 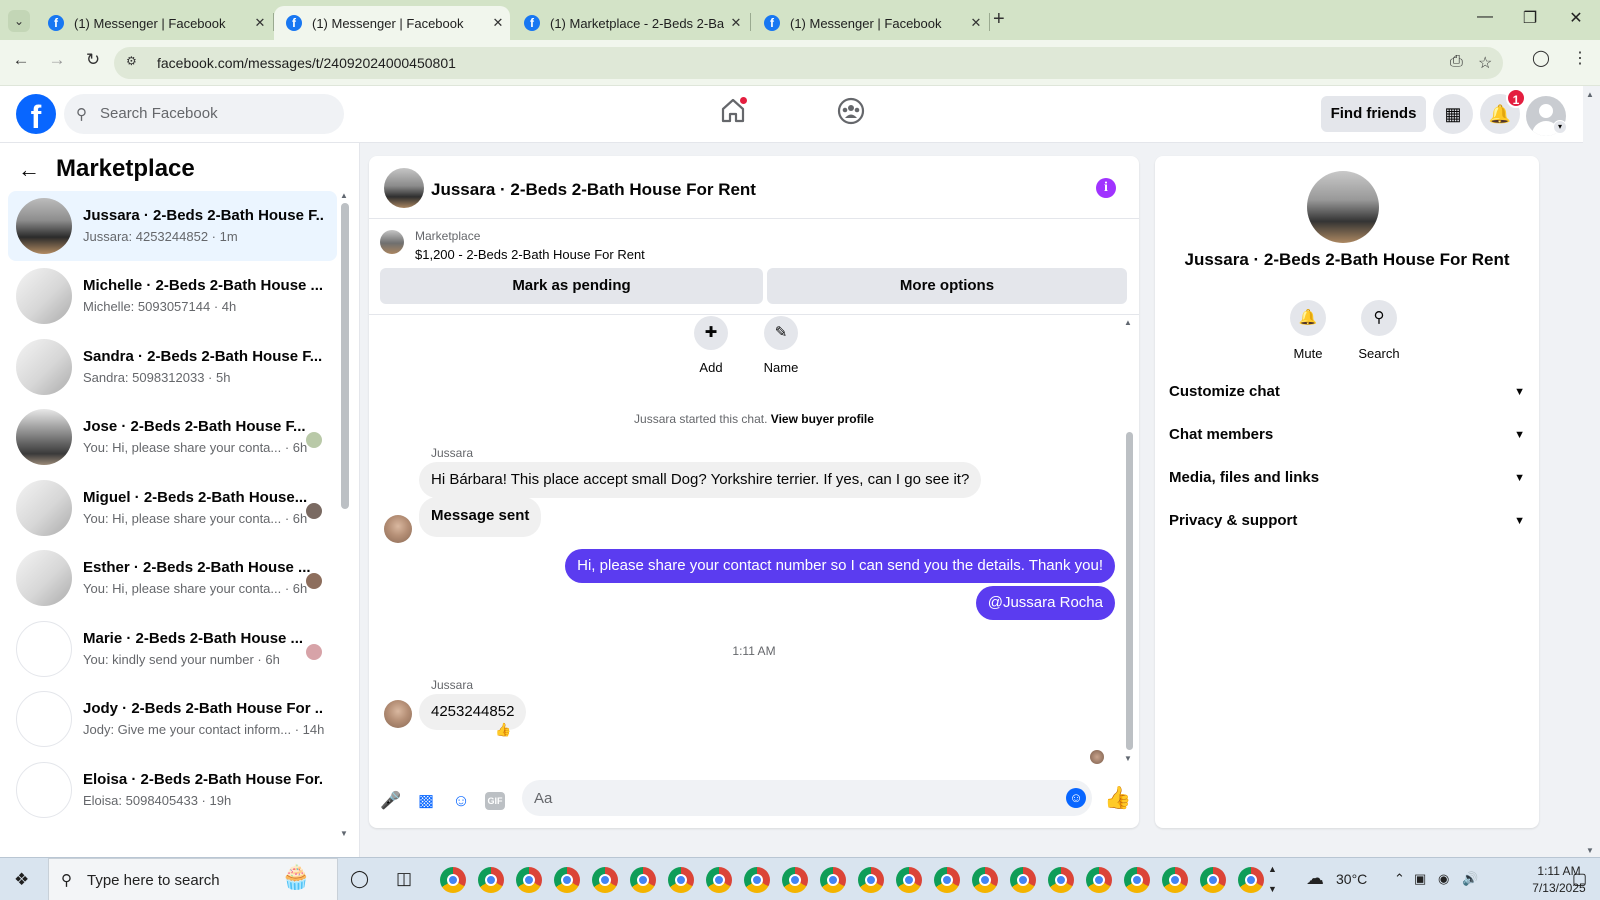 I want to click on meet-now-icon: ◉, so click(x=1443, y=879).